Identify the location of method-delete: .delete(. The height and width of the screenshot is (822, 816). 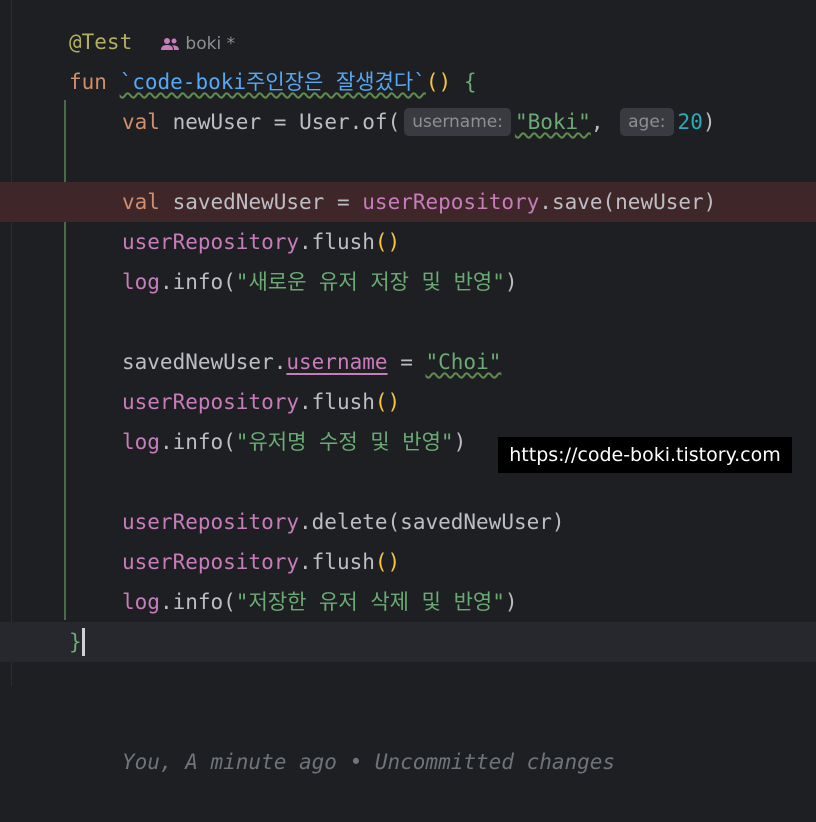
(350, 522).